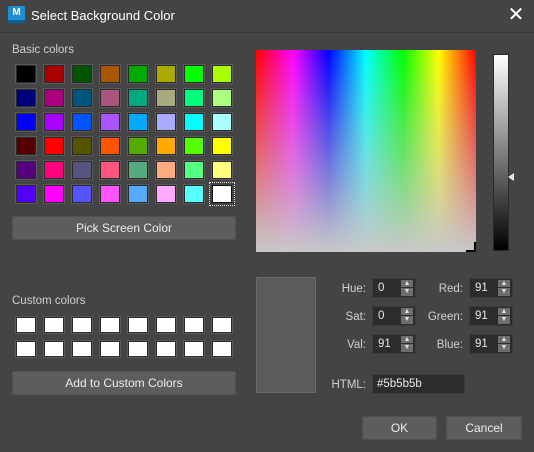  Describe the element at coordinates (124, 383) in the screenshot. I see `add-to-custom-colors-button: Add to Custom Colors` at that location.